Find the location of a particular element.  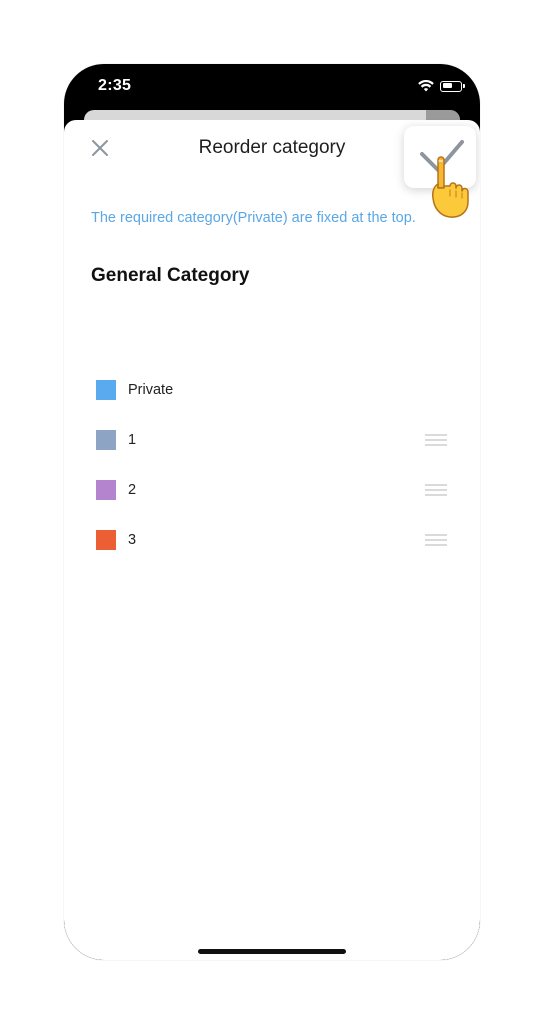

category-row-3: 3 is located at coordinates (272, 540).